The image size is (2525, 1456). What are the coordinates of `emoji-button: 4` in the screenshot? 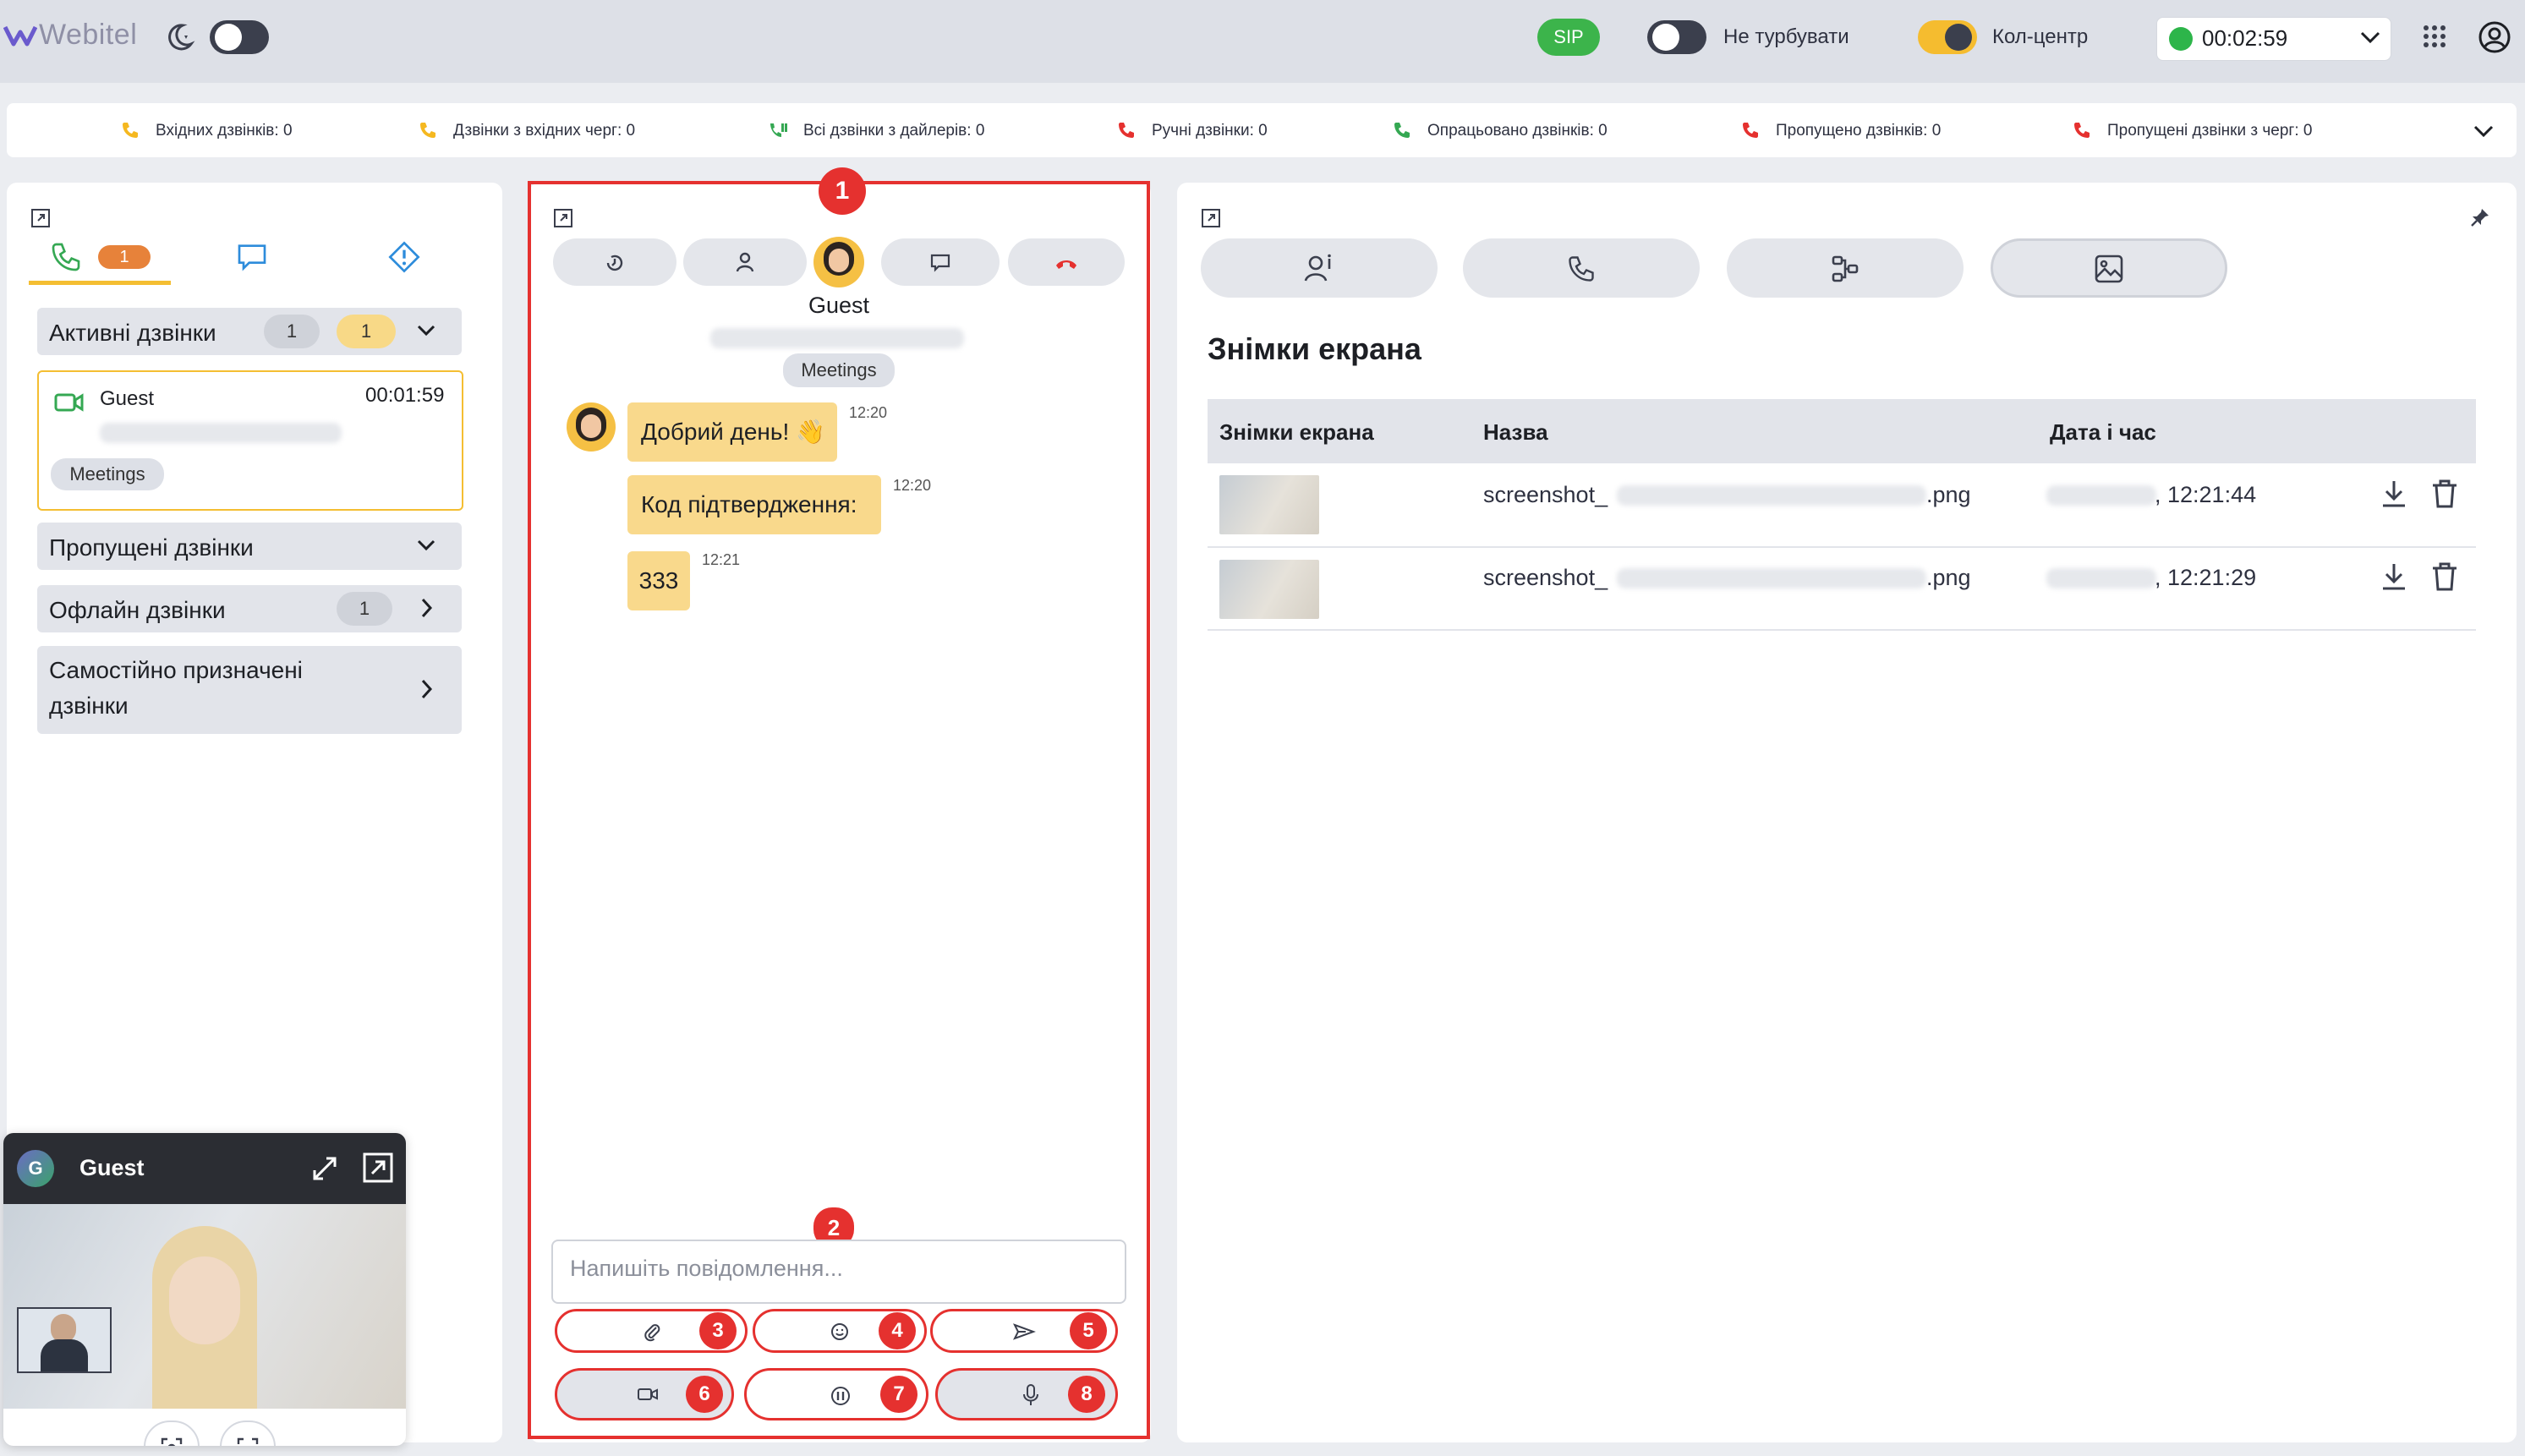 It's located at (840, 1331).